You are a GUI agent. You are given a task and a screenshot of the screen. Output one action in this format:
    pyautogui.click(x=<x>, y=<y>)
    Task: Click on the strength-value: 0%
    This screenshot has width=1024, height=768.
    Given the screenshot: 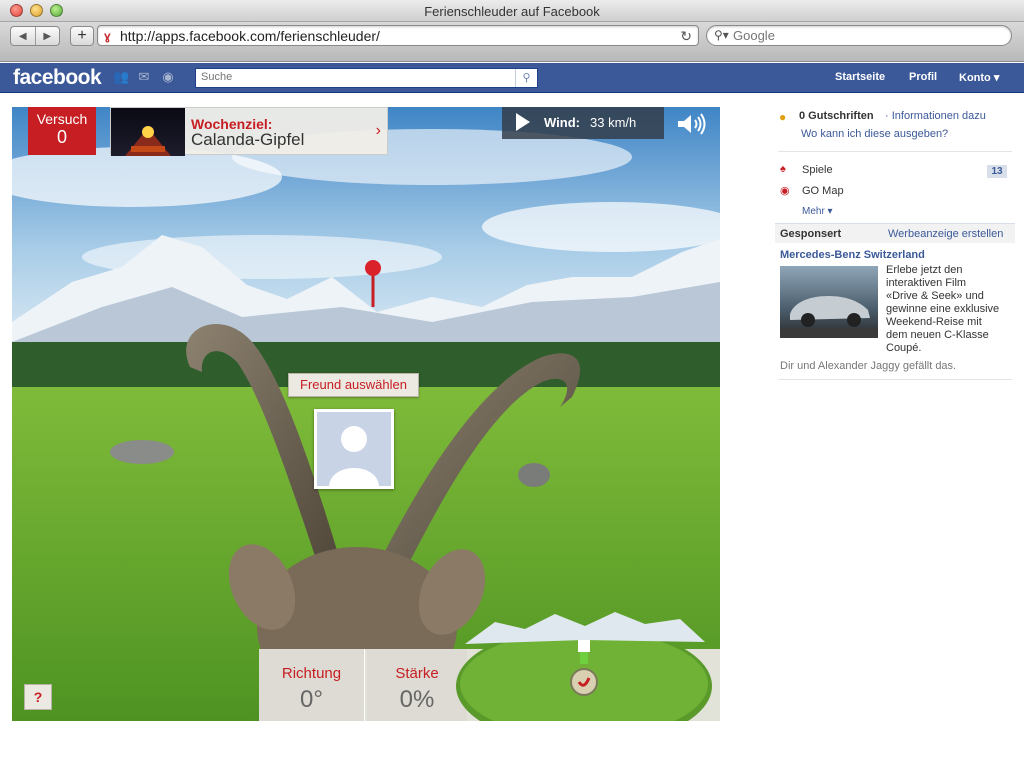 What is the action you would take?
    pyautogui.click(x=417, y=699)
    